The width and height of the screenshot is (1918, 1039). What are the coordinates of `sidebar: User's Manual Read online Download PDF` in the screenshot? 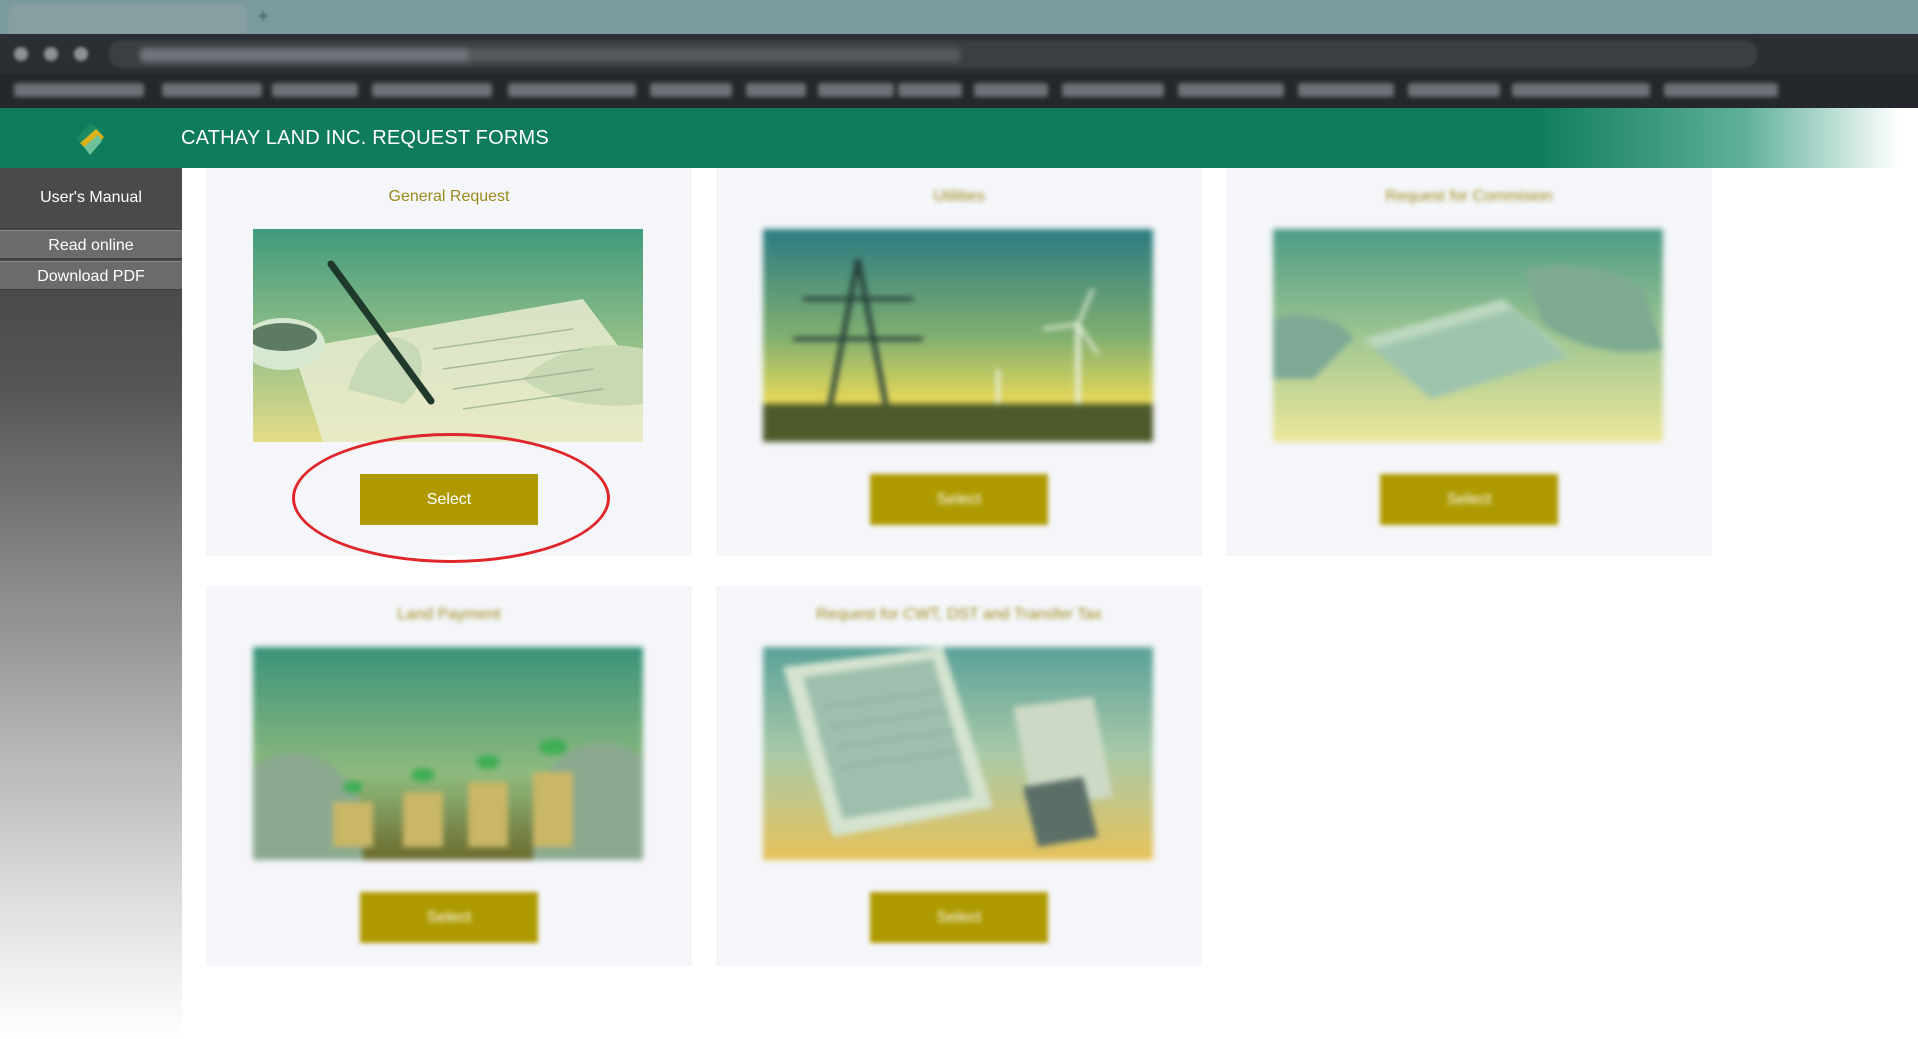 It's located at (91, 603).